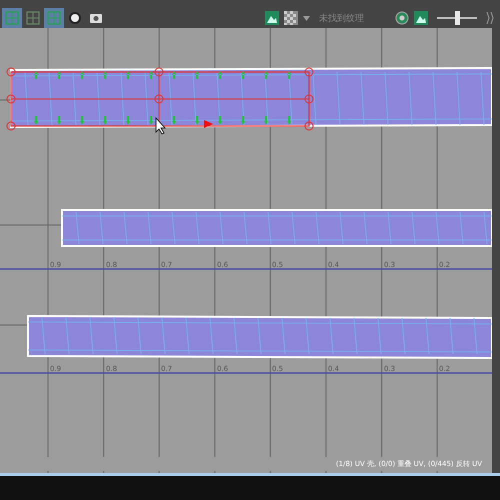 This screenshot has width=500, height=500. I want to click on sphere-icon, so click(402, 18).